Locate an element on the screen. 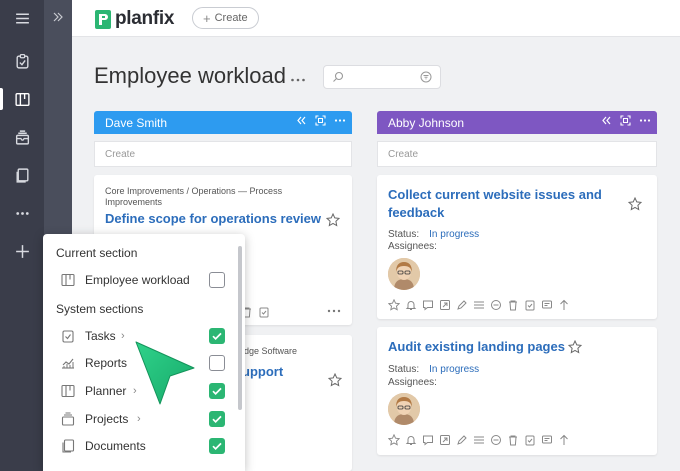 The image size is (680, 471). filter-icon is located at coordinates (426, 77).